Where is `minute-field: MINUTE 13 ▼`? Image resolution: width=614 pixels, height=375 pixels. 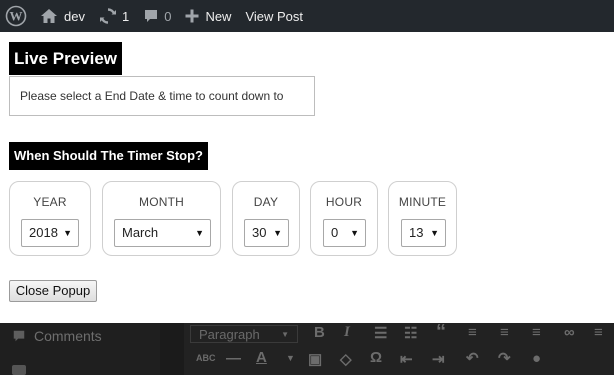 minute-field: MINUTE 13 ▼ is located at coordinates (422, 218).